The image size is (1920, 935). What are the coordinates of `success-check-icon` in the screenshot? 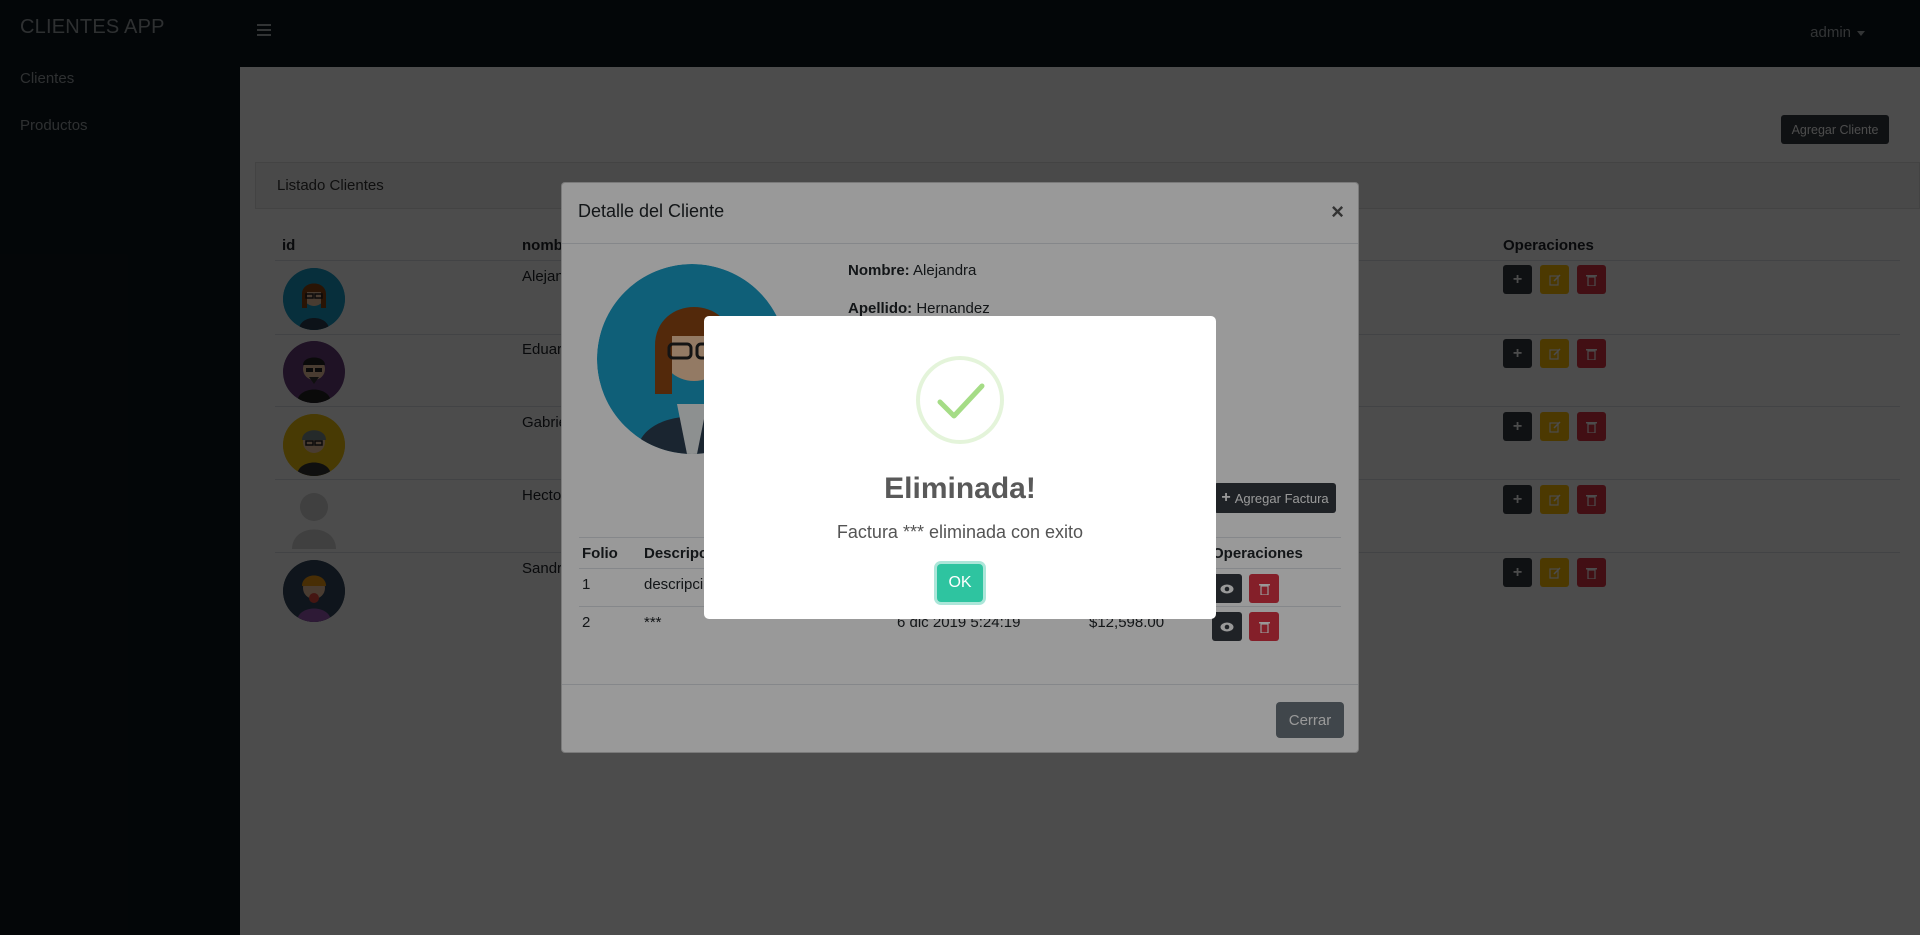 It's located at (960, 400).